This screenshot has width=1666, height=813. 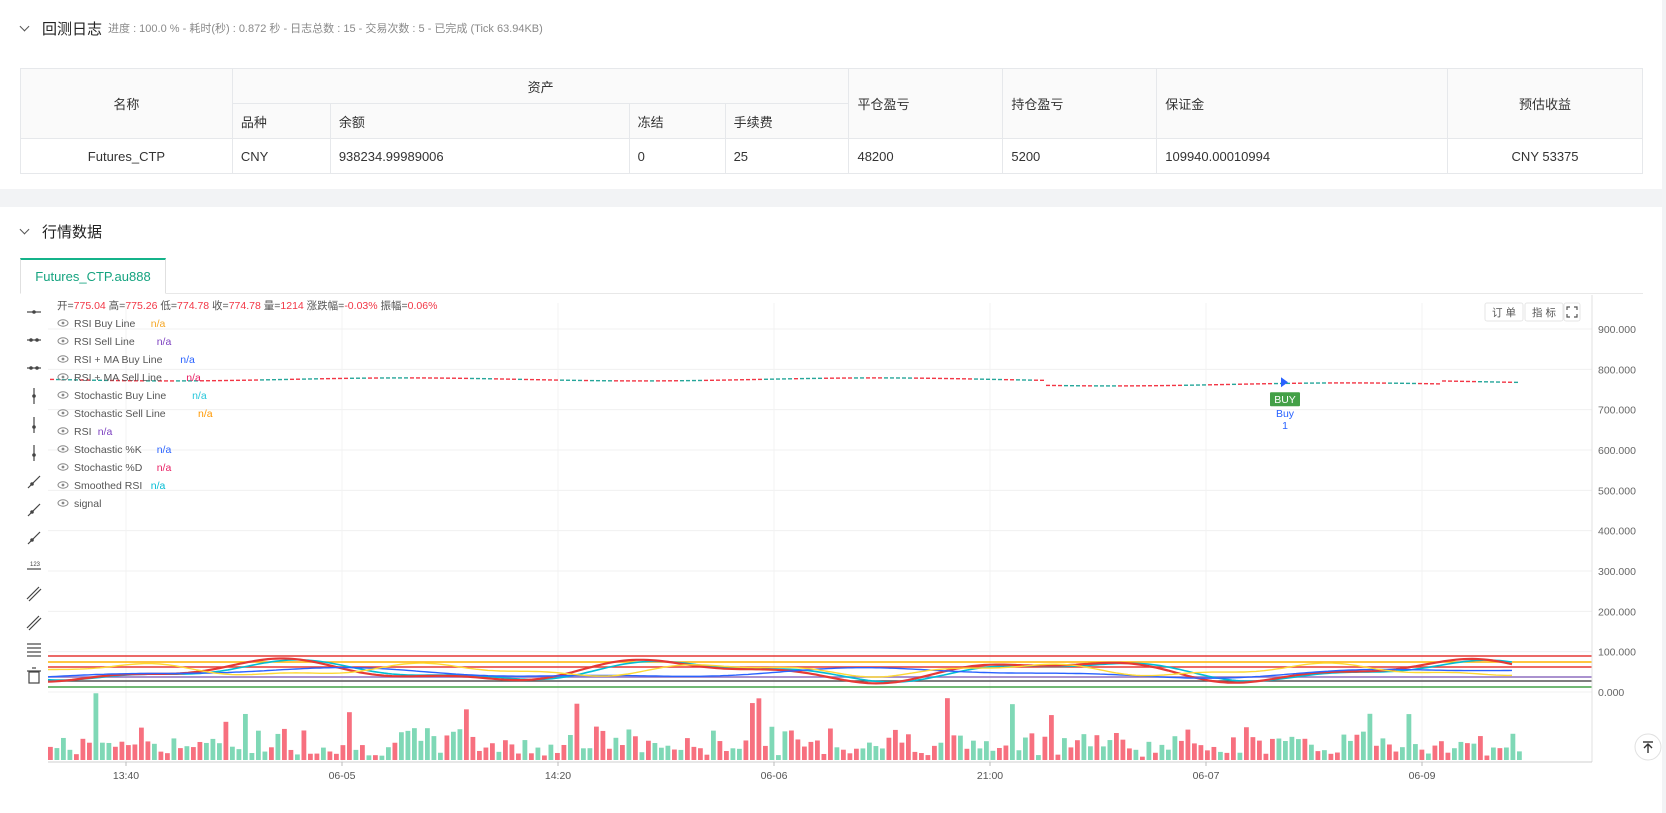 What do you see at coordinates (324, 305) in the screenshot?
I see `ohlc-label: 涨跌幅=` at bounding box center [324, 305].